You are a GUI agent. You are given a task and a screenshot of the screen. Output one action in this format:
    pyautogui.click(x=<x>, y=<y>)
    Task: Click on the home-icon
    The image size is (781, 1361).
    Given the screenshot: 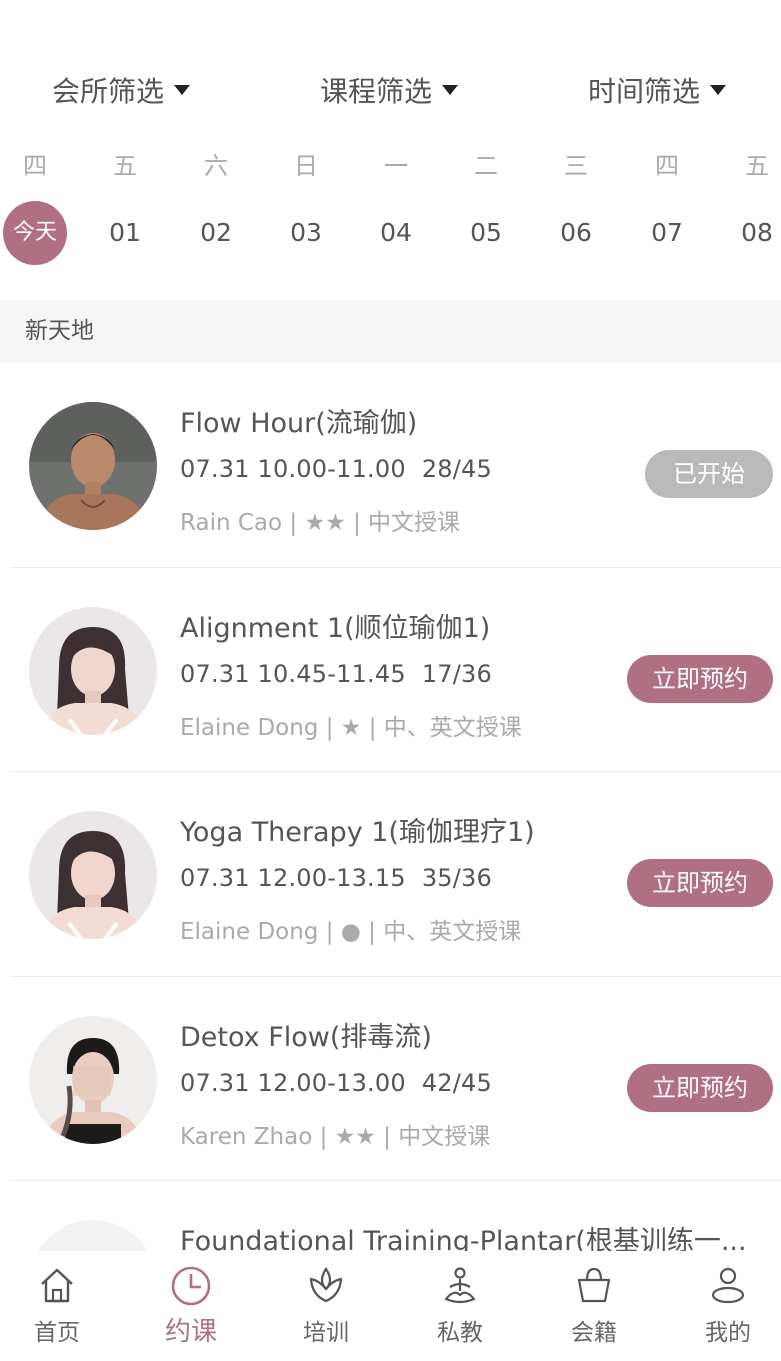 What is the action you would take?
    pyautogui.click(x=57, y=1285)
    